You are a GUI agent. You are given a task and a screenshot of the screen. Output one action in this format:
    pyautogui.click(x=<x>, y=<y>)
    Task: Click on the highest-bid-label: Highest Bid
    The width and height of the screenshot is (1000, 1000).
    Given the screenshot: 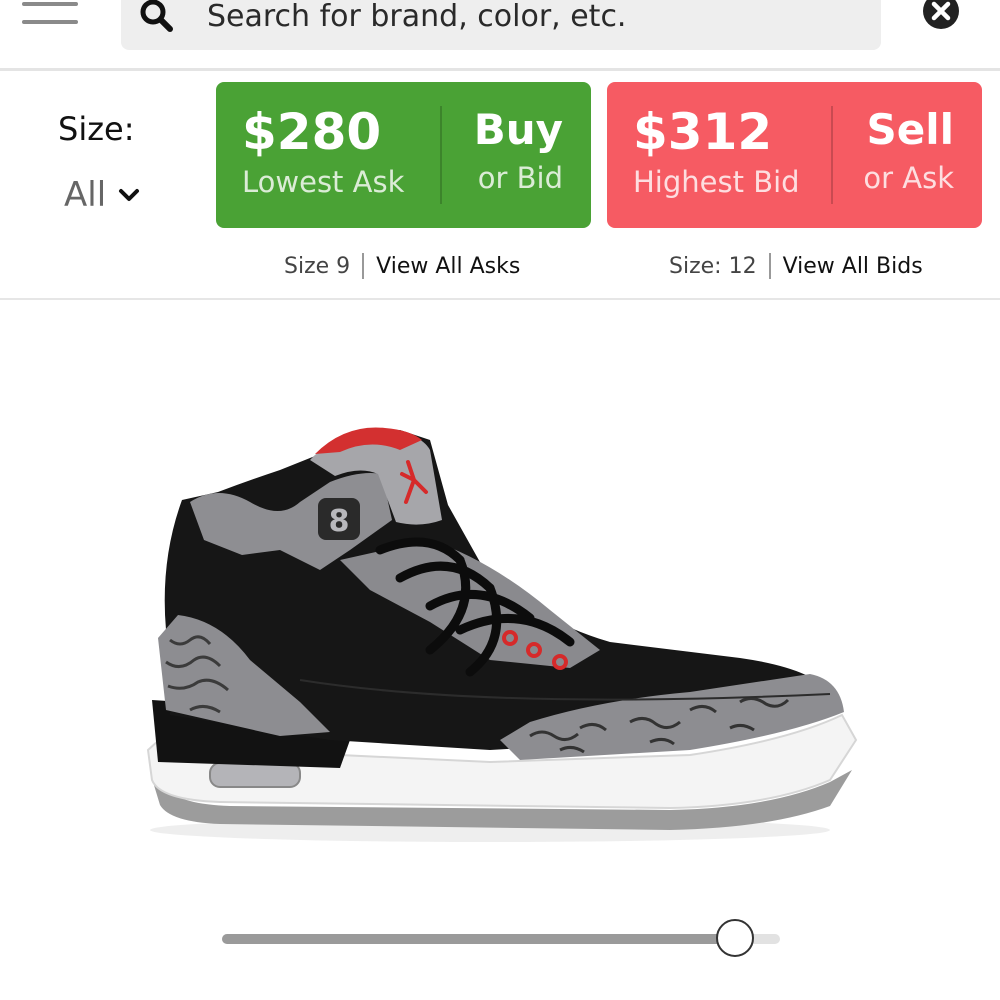 What is the action you would take?
    pyautogui.click(x=716, y=182)
    